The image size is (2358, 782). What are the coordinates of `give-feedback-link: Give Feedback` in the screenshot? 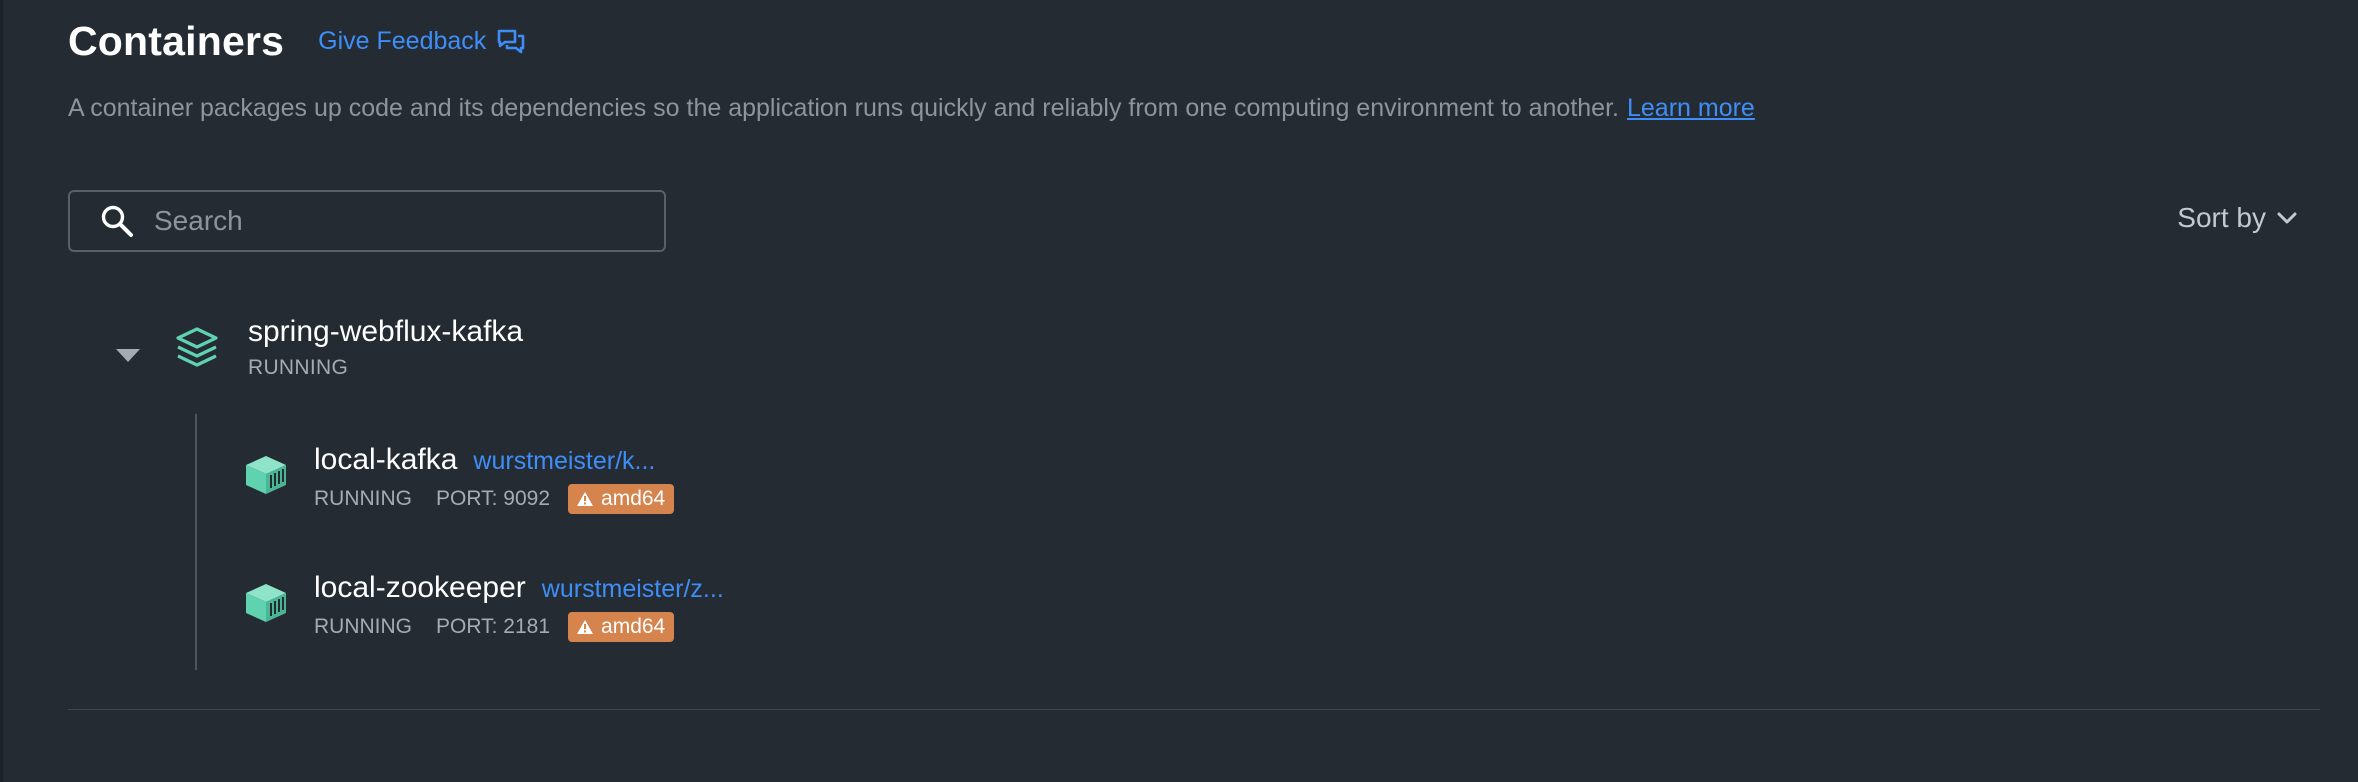 It's located at (422, 41).